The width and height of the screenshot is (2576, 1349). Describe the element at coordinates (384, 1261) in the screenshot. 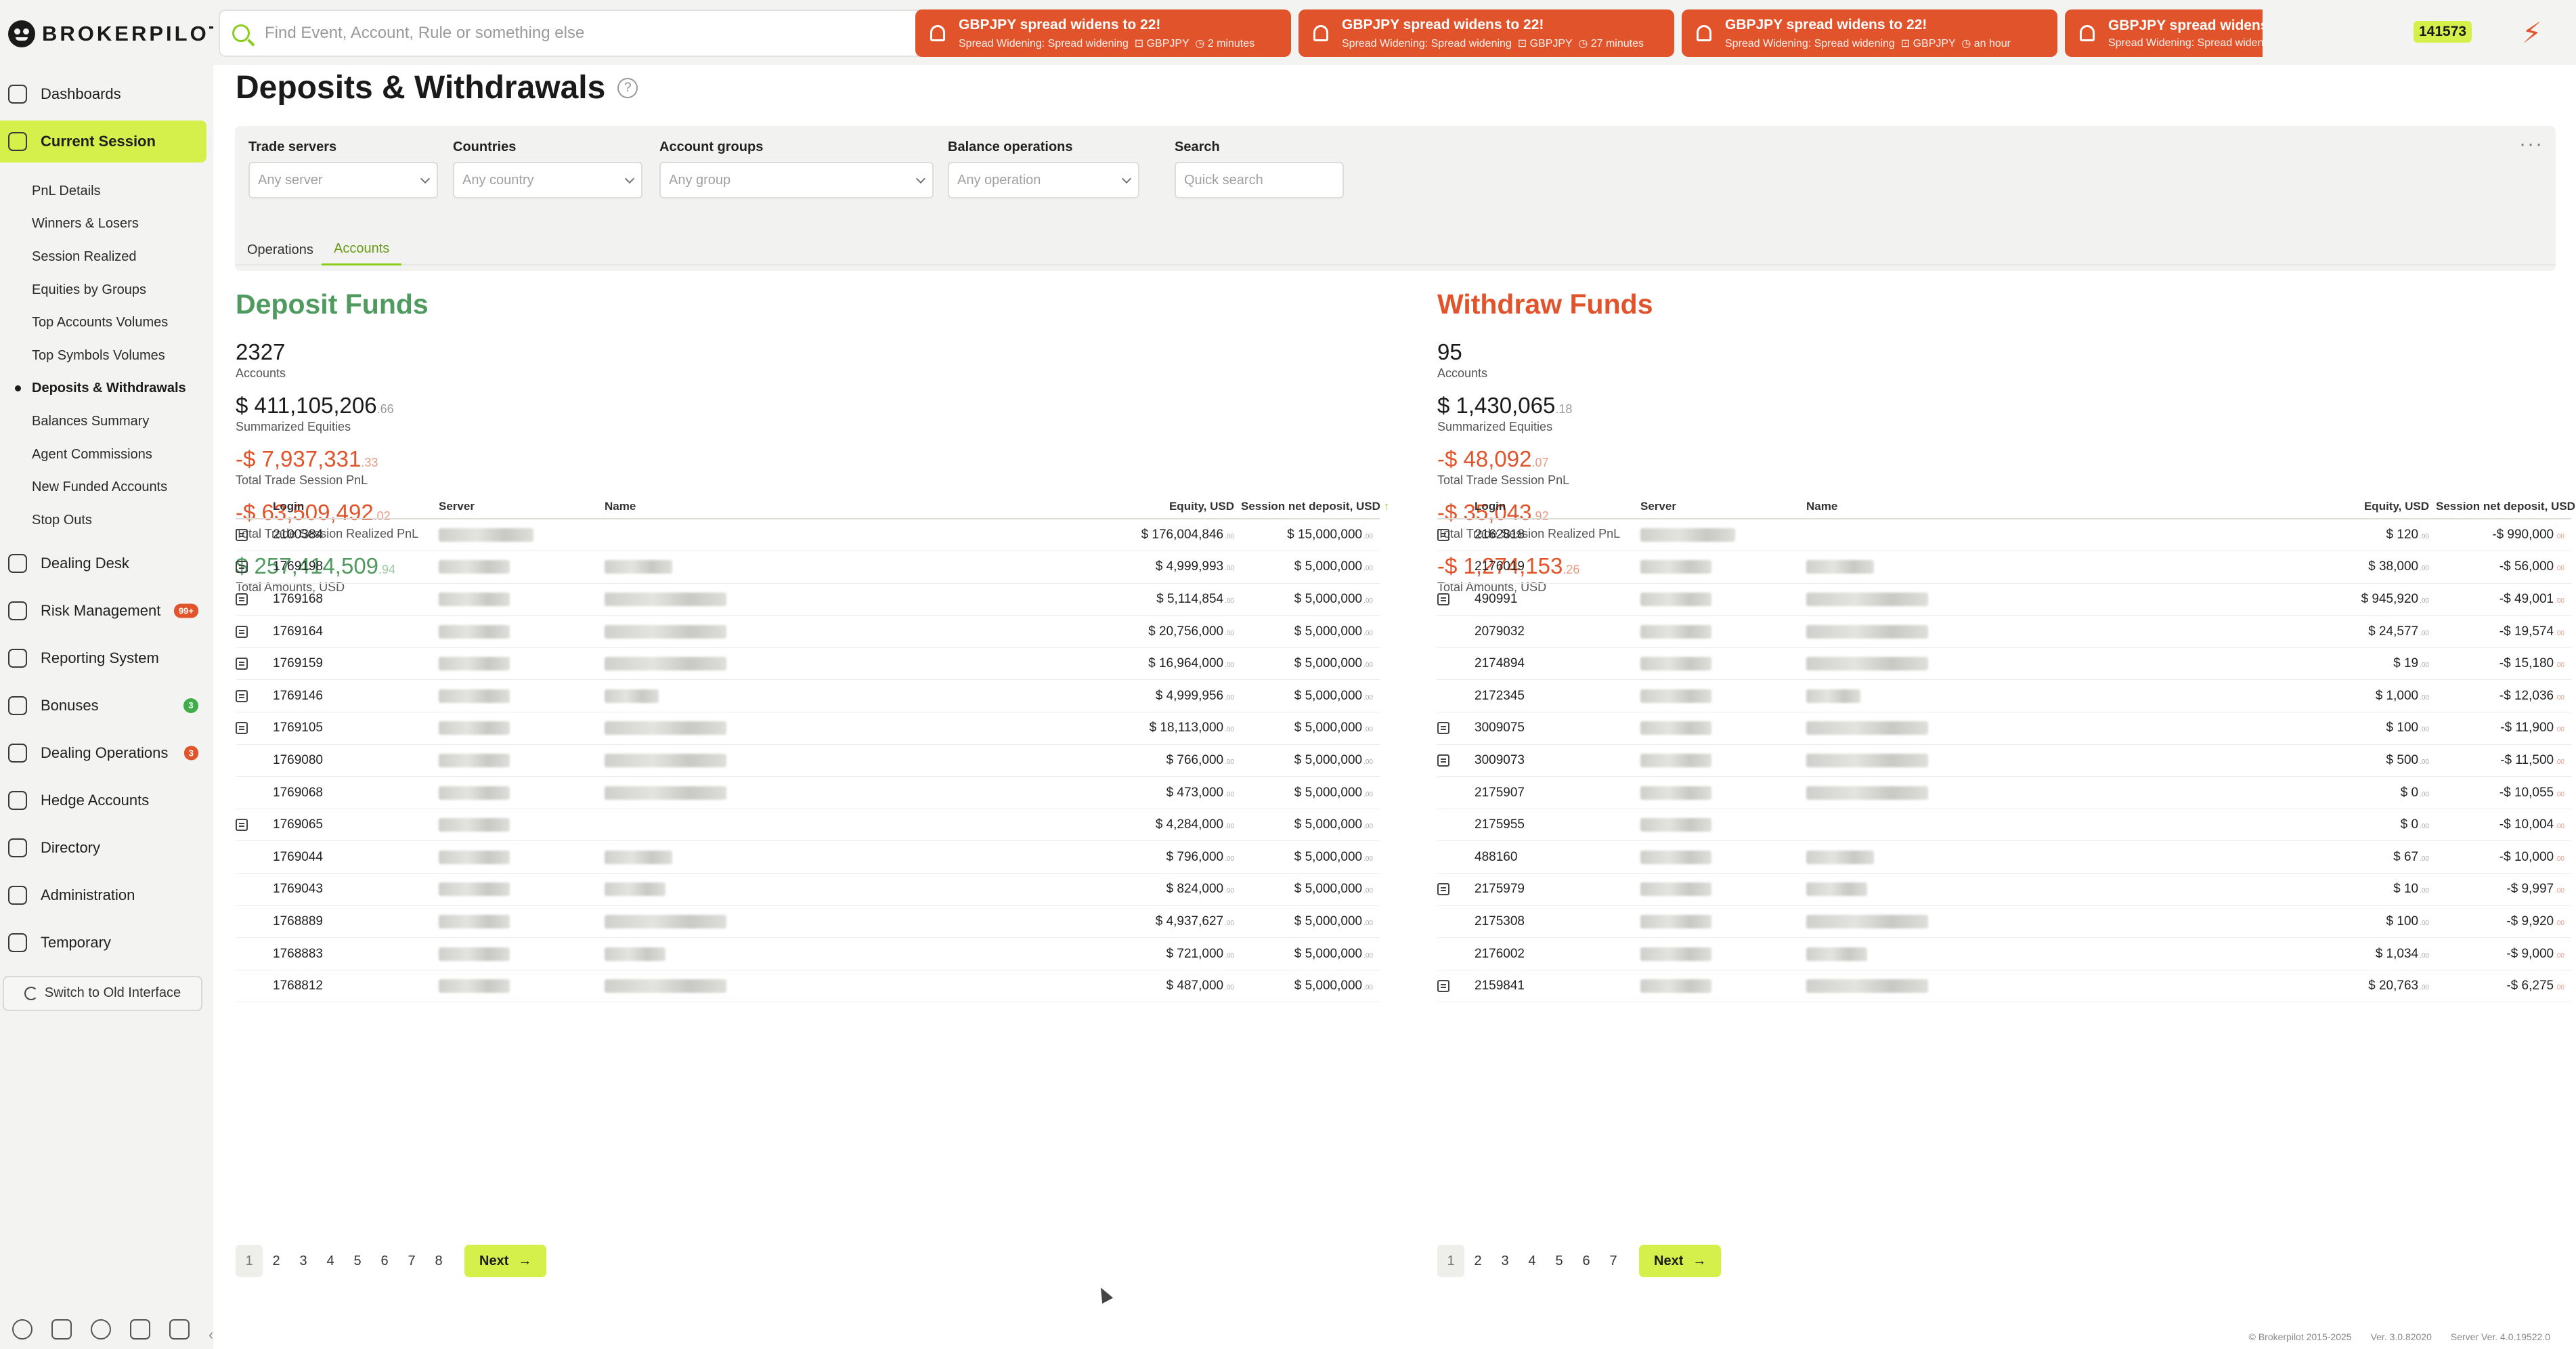

I see `page-number-button: 6` at that location.